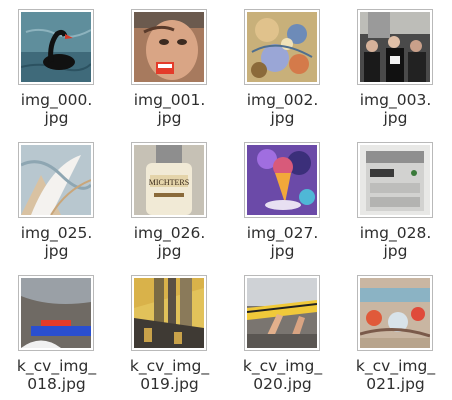 This screenshot has width=452, height=400. Describe the element at coordinates (169, 375) in the screenshot. I see `file-name-label: k_cv_img_ 019.jpg` at that location.